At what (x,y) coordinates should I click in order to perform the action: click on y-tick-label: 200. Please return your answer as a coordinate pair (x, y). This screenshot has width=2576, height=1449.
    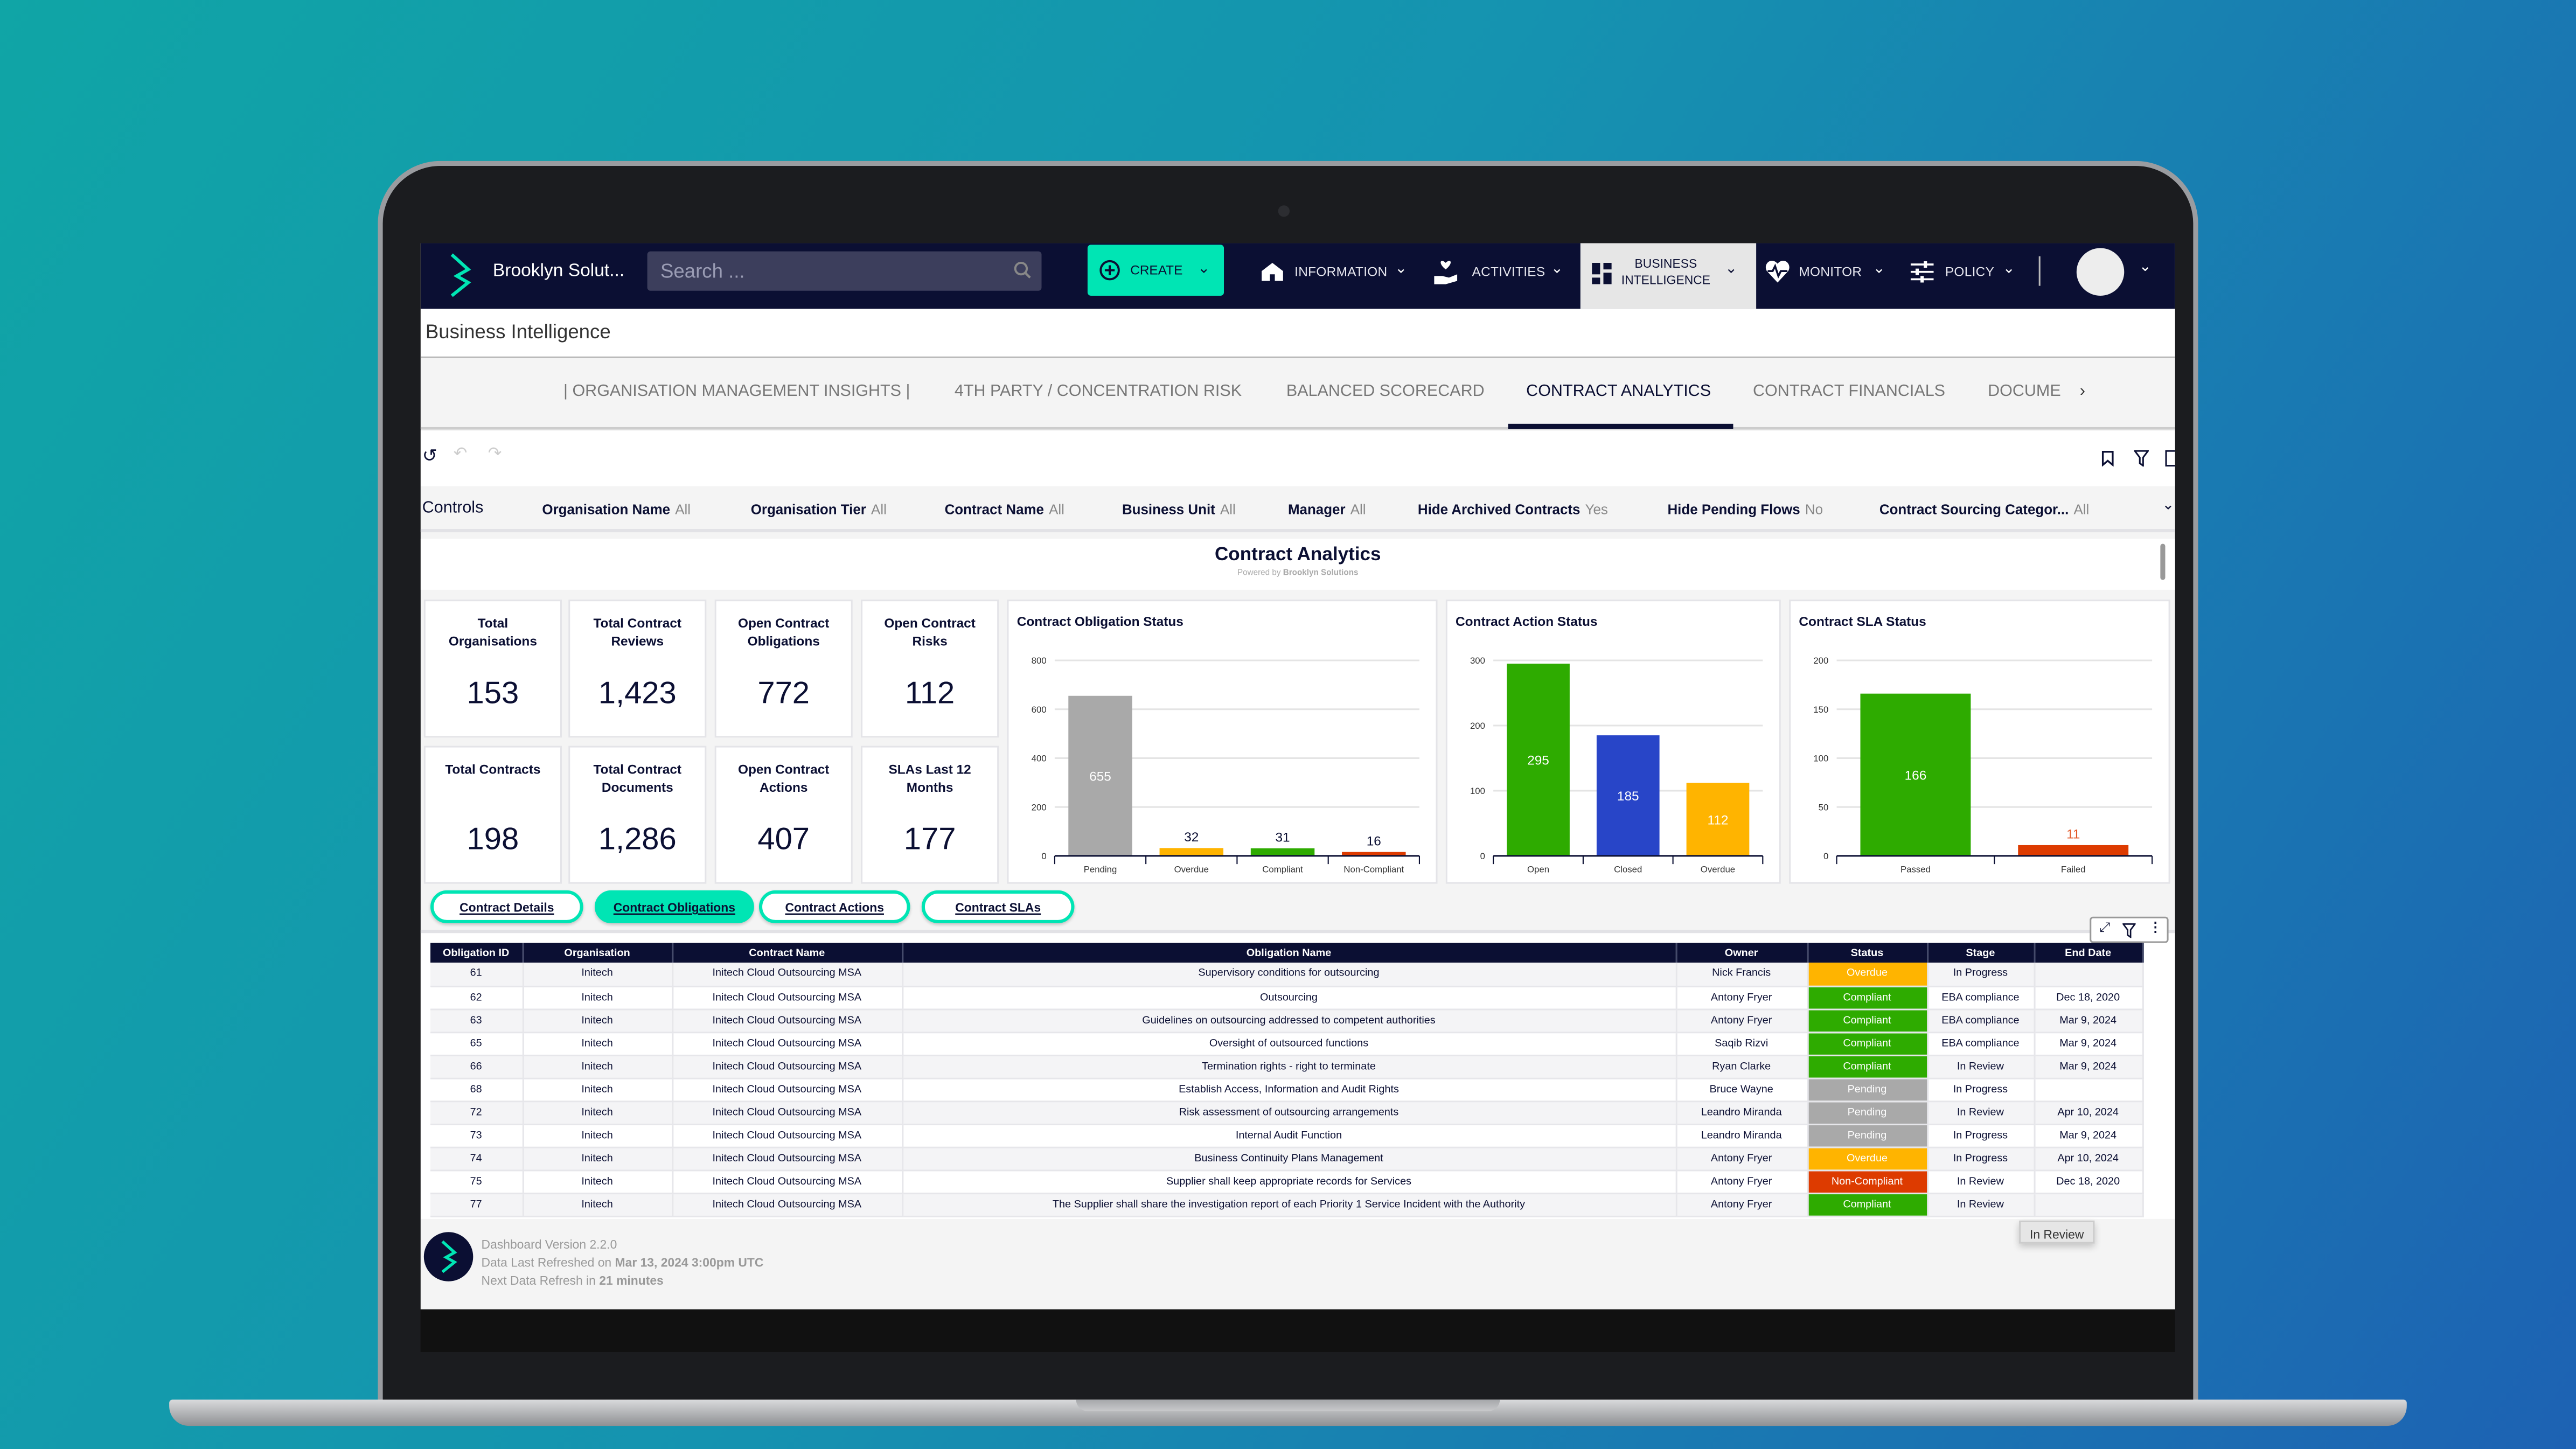
    Looking at the image, I should click on (1821, 661).